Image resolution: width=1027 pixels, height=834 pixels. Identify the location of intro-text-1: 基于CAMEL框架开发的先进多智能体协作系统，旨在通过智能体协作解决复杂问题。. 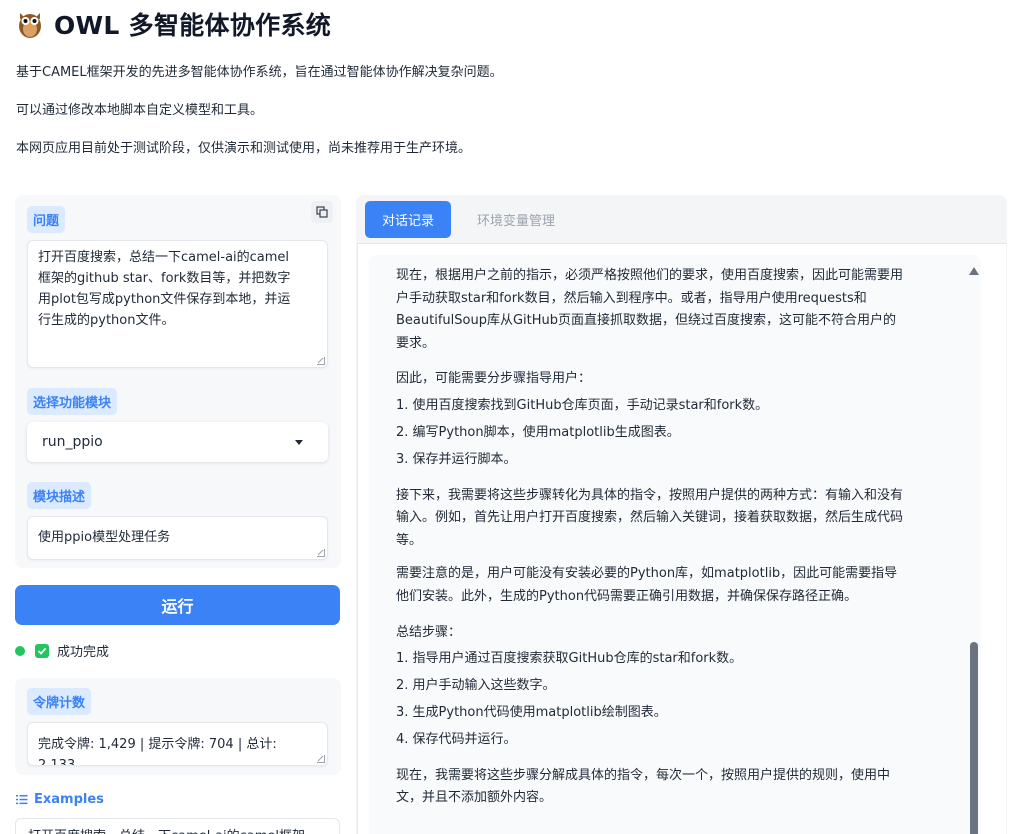
(259, 72).